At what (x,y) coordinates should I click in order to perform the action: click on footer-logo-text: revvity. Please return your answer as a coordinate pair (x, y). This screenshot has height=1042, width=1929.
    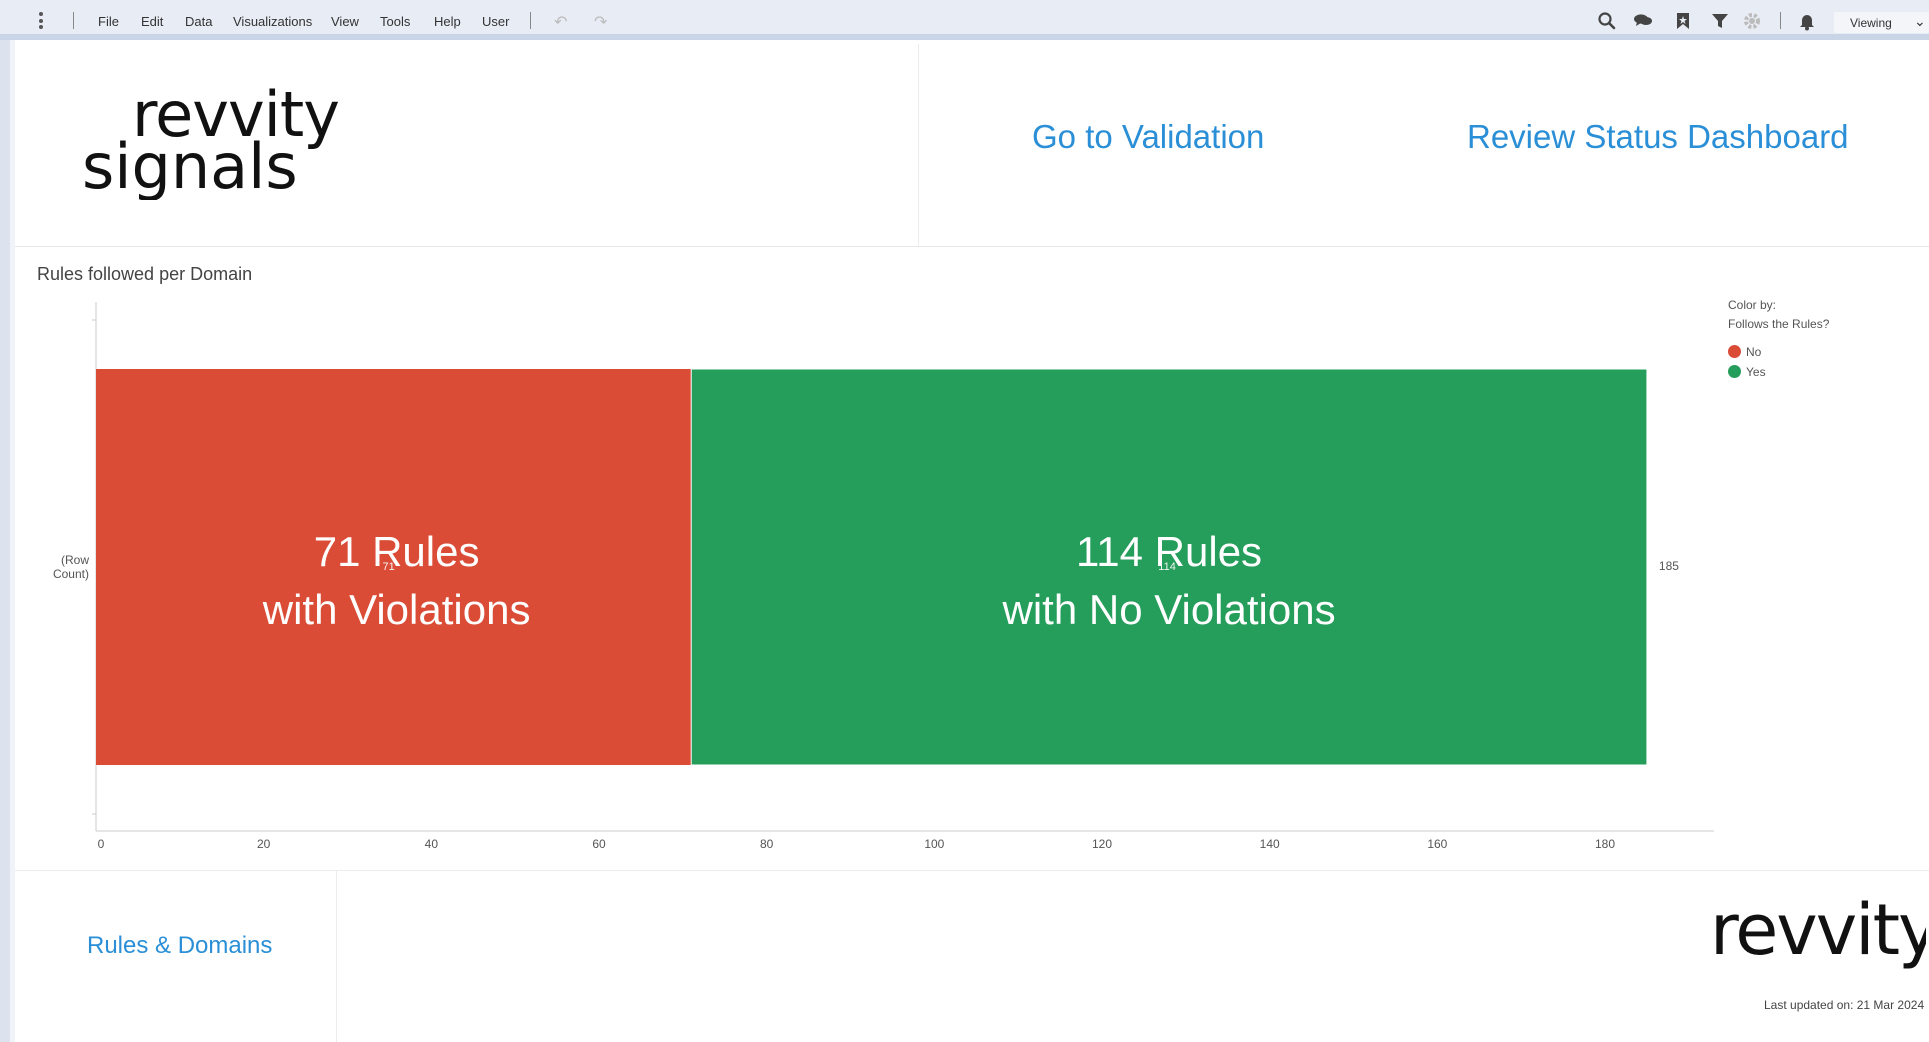
    Looking at the image, I should click on (1818, 930).